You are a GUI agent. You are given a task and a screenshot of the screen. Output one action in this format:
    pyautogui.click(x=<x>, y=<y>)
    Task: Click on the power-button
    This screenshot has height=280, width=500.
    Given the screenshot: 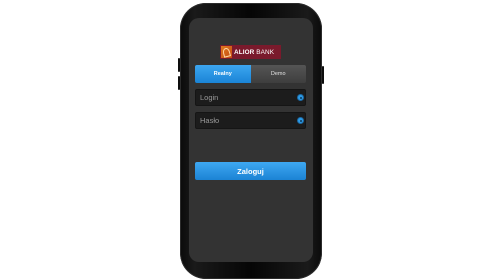 What is the action you would take?
    pyautogui.click(x=323, y=75)
    